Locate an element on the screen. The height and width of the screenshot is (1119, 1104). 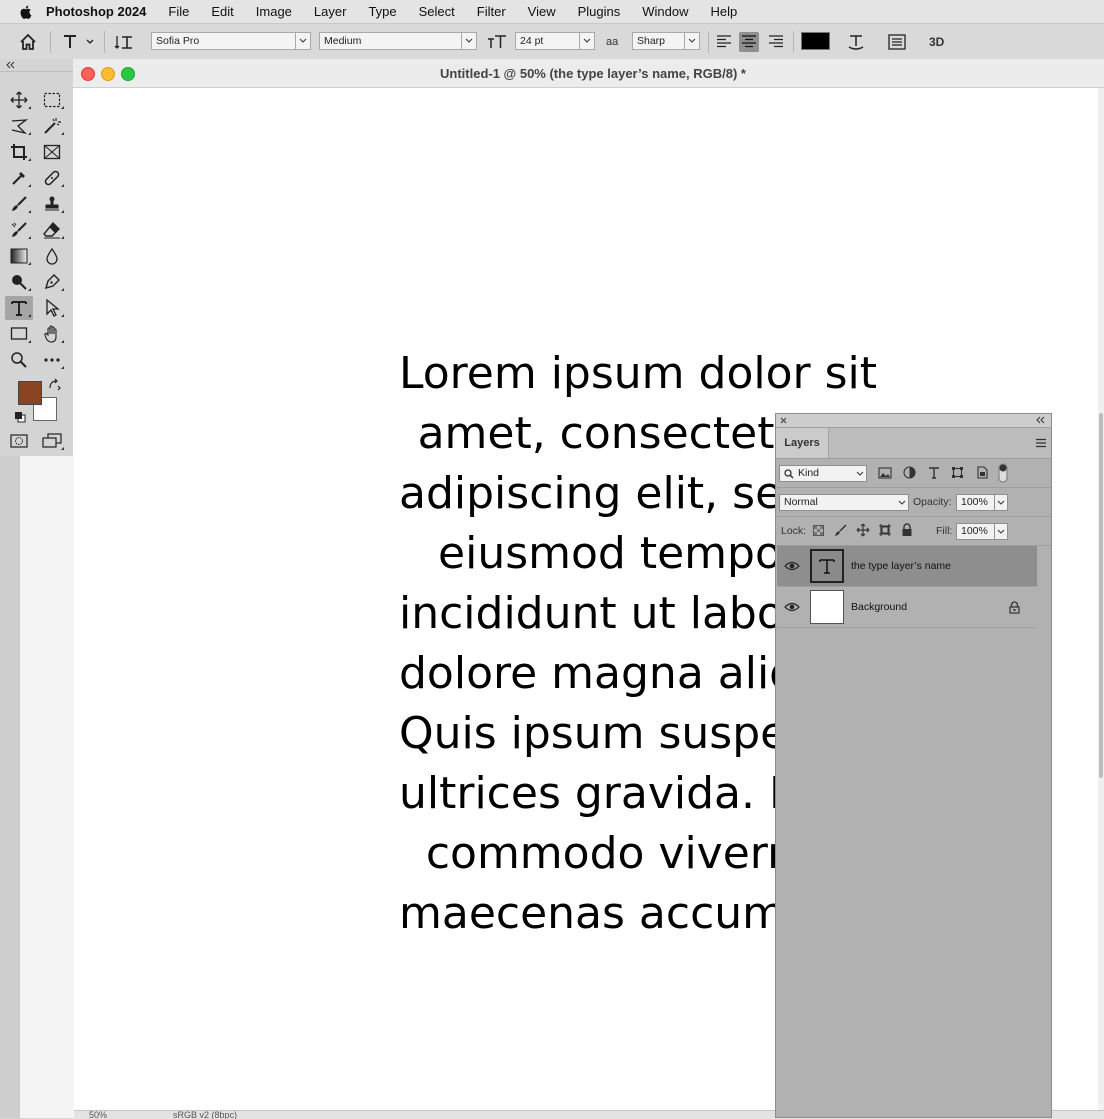
blur-tool-icon is located at coordinates (52, 256).